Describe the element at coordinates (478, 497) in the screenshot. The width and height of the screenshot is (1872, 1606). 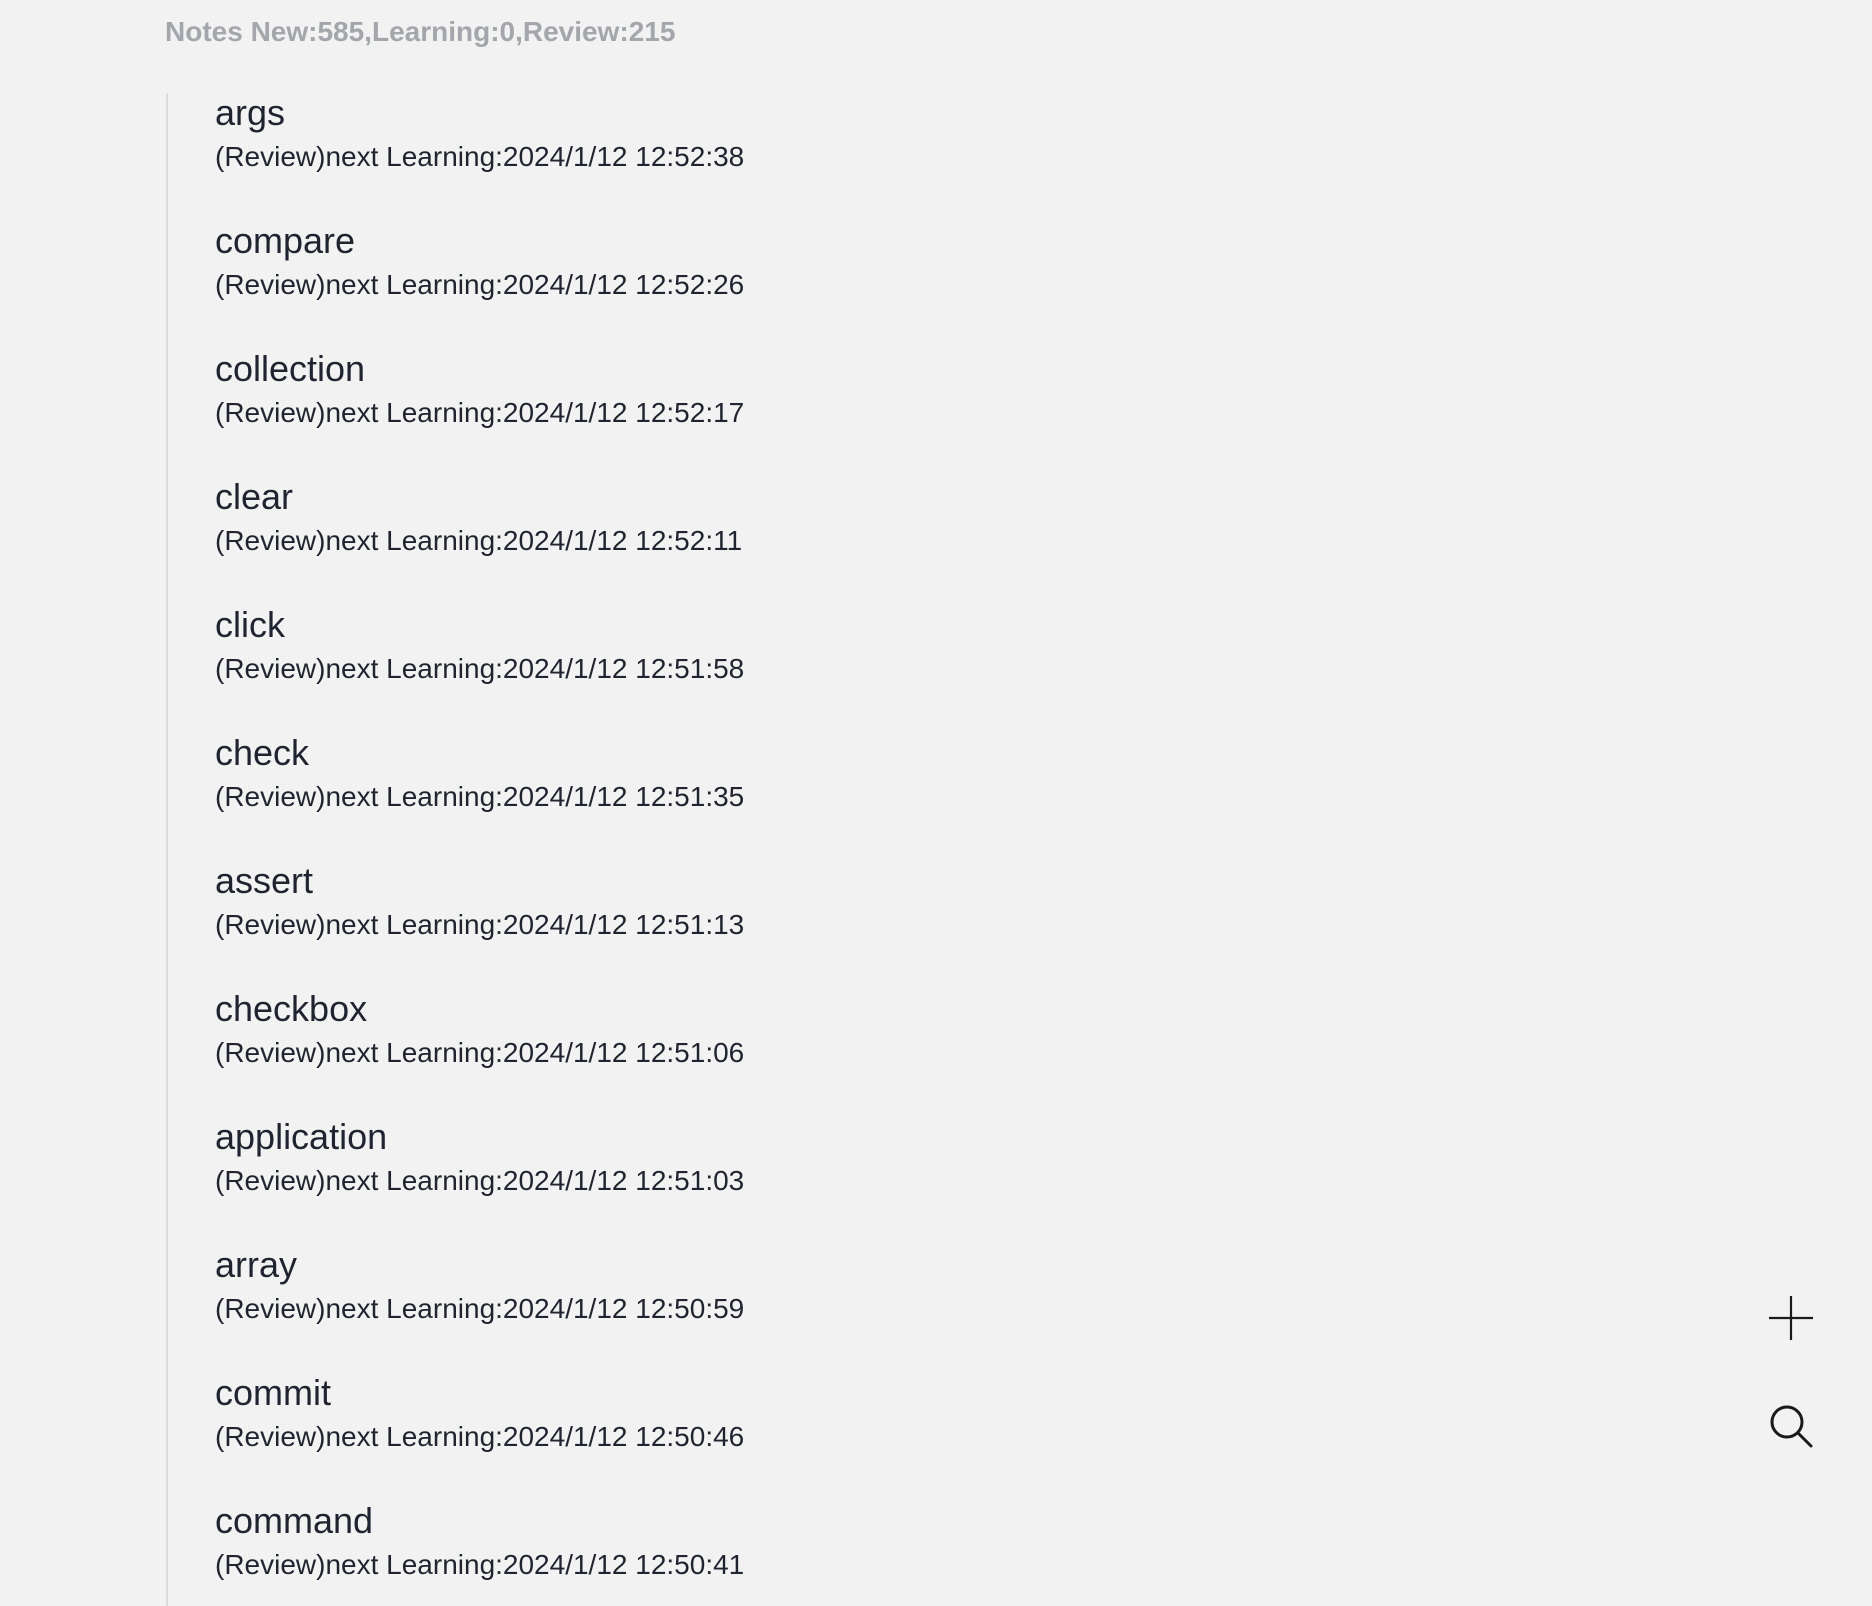
I see `note-title: clear` at that location.